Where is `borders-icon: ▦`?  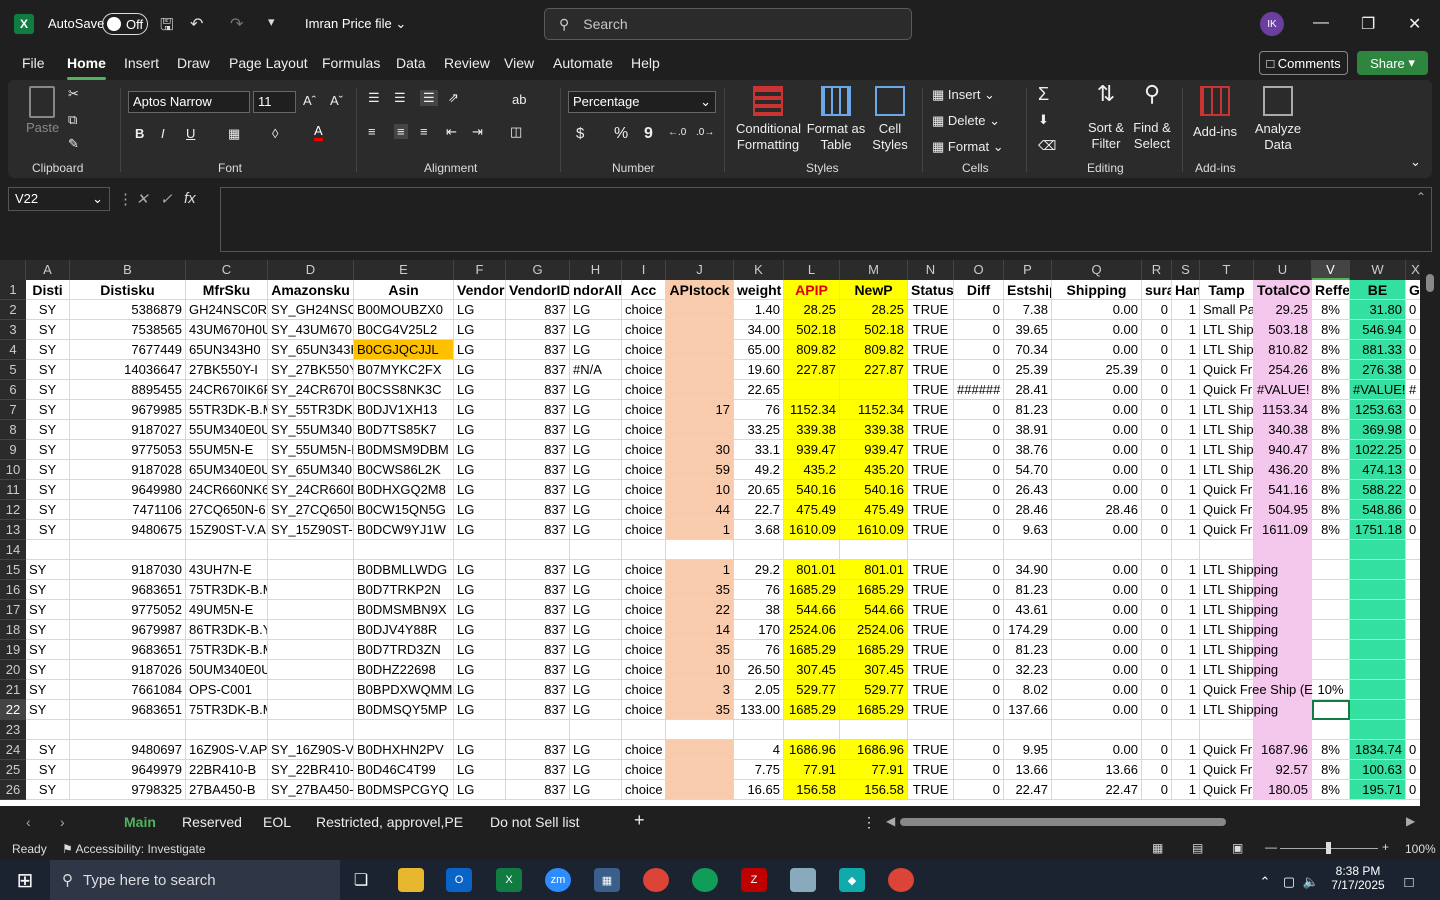
borders-icon: ▦ is located at coordinates (234, 134).